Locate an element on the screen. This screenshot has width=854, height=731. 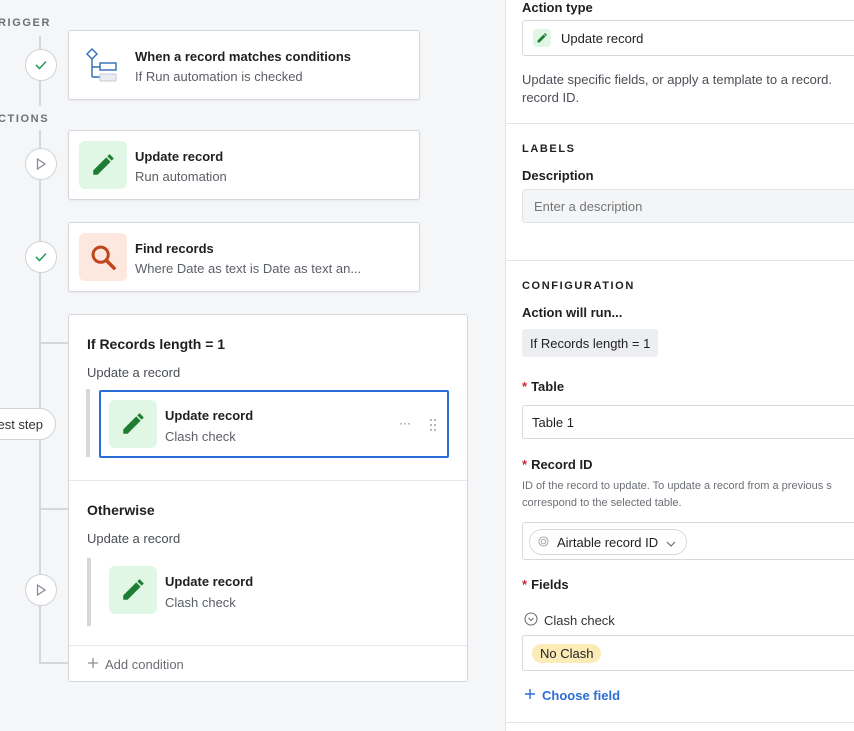
action-type-description-cont: record ID. is located at coordinates (551, 97).